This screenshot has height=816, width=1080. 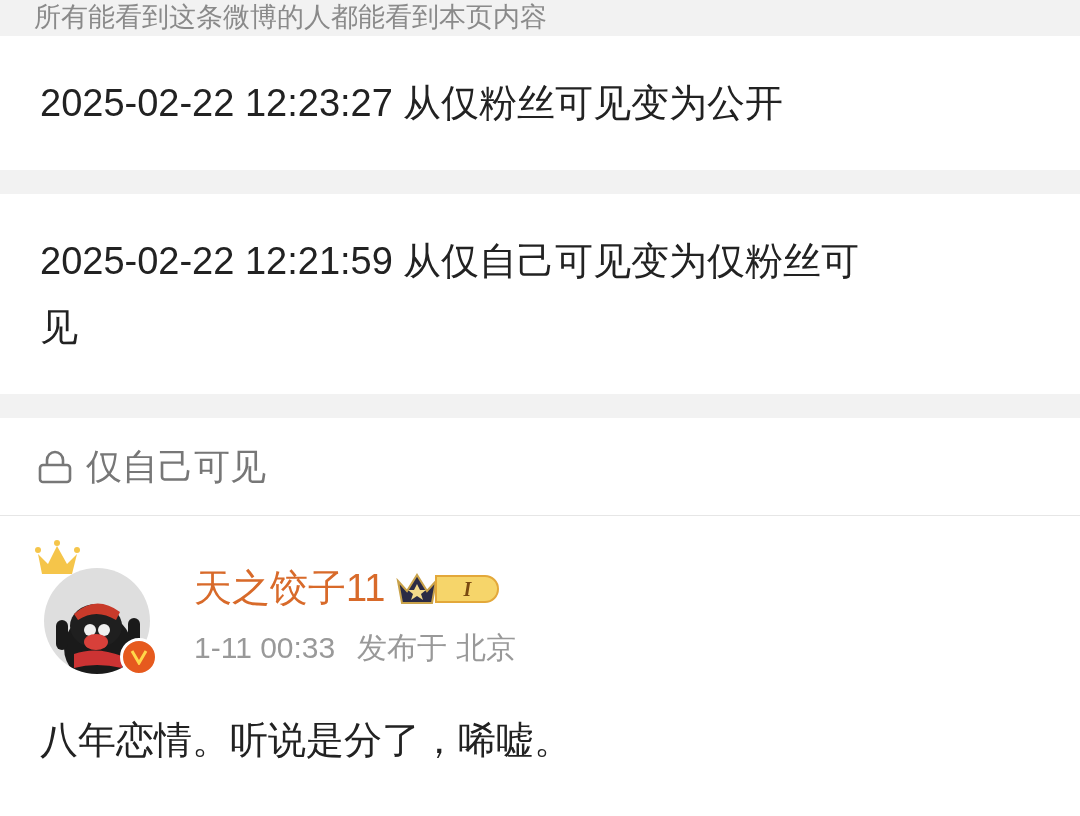 What do you see at coordinates (306, 740) in the screenshot?
I see `post-text: 八年恋情。听说是分了，唏嘘。` at bounding box center [306, 740].